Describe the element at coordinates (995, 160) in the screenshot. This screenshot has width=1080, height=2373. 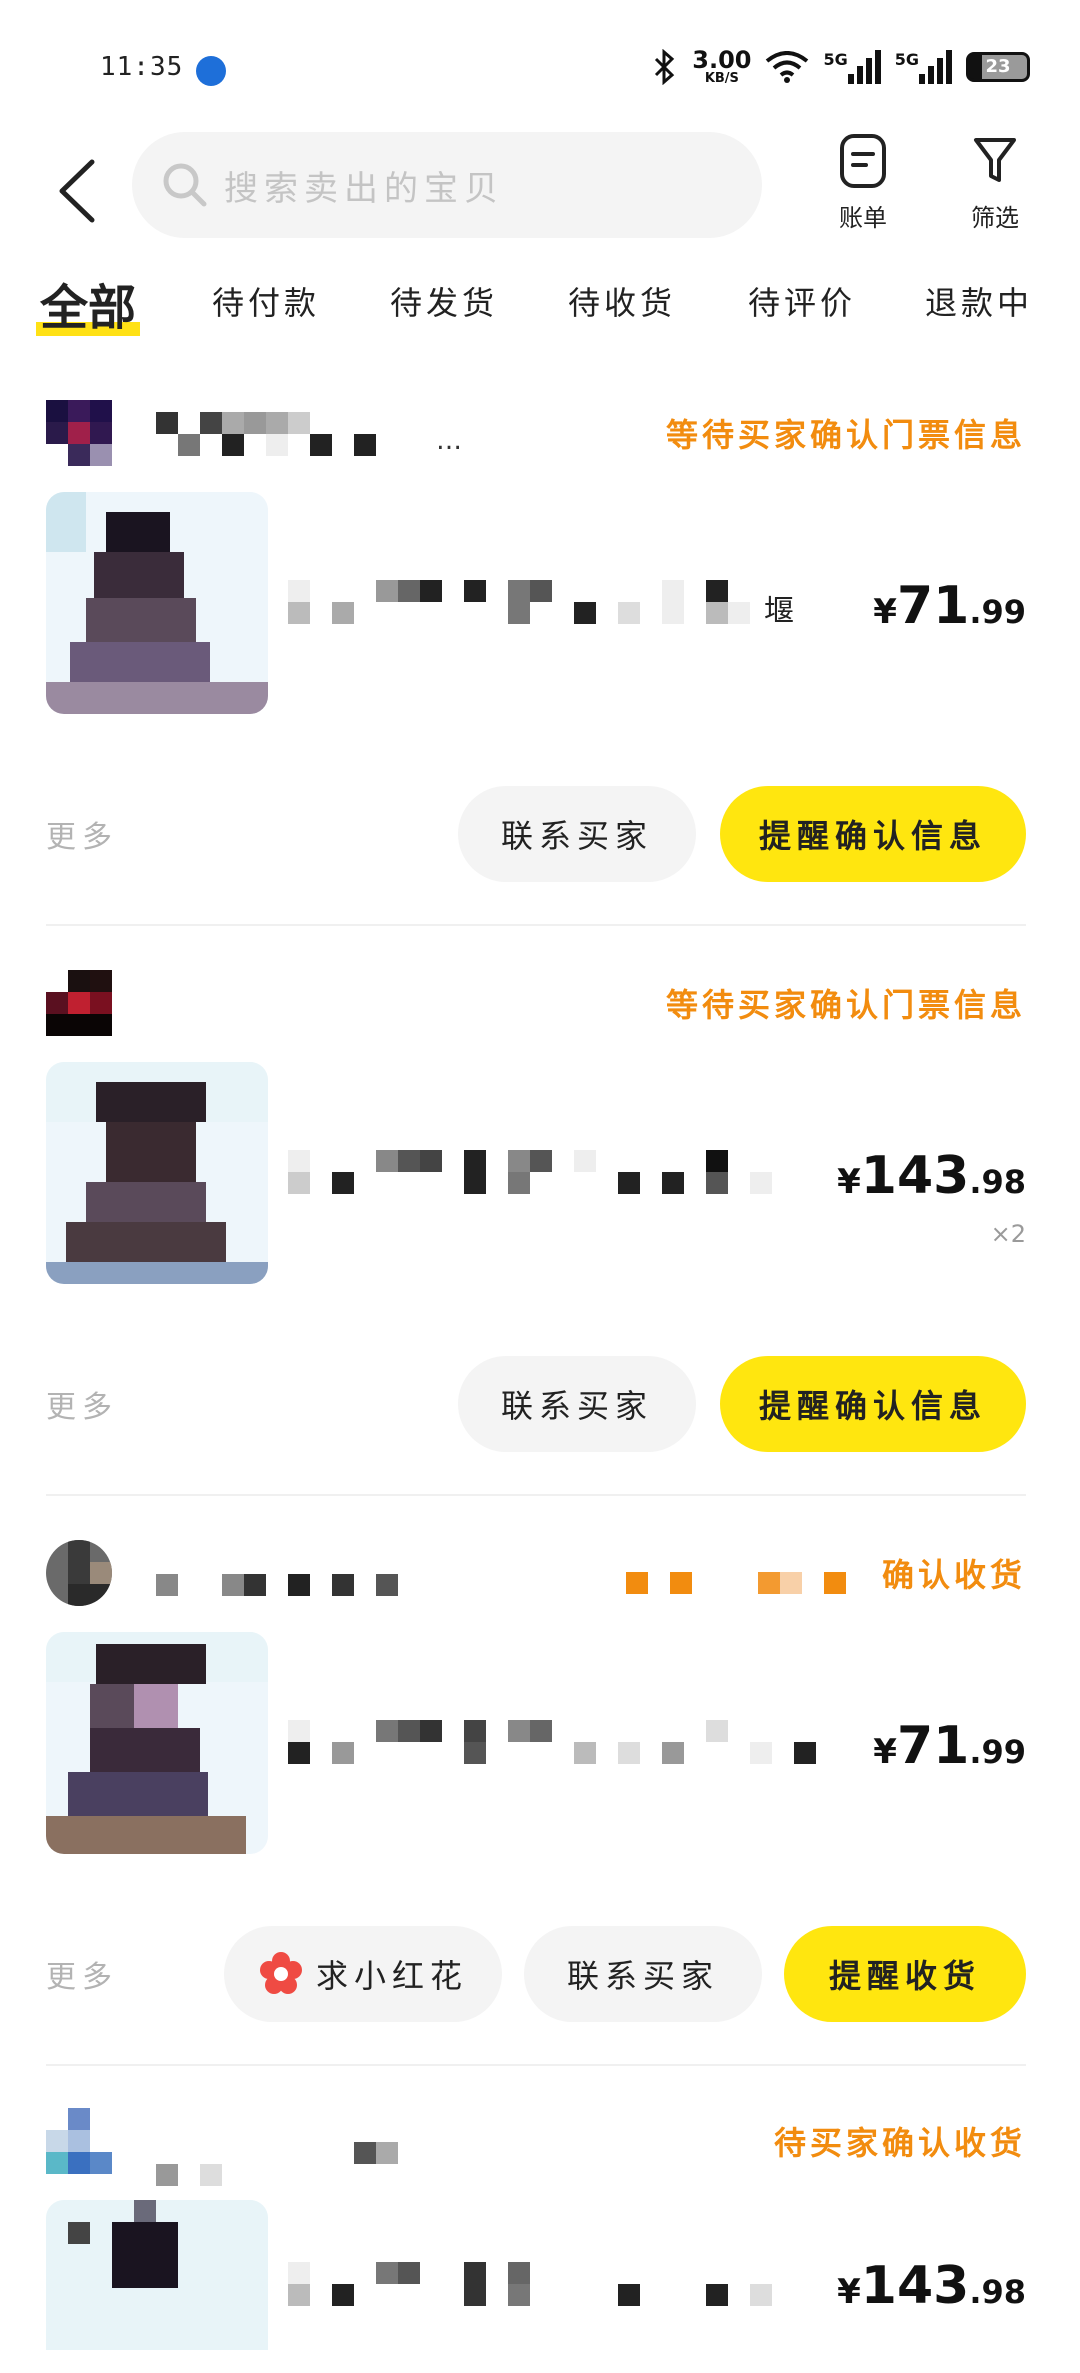
I see `filter-icon` at that location.